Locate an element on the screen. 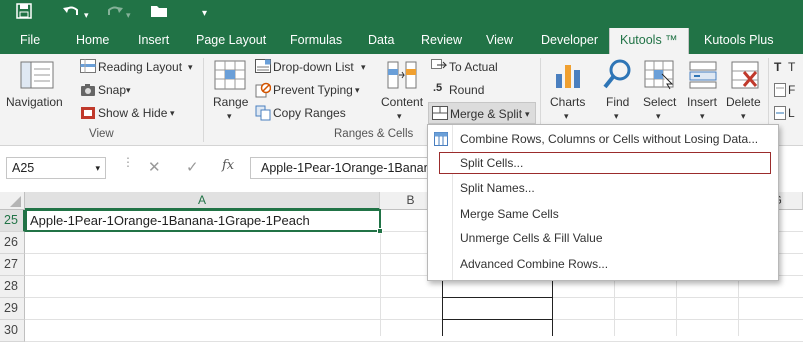 The width and height of the screenshot is (803, 342). round-label: Round is located at coordinates (467, 90).